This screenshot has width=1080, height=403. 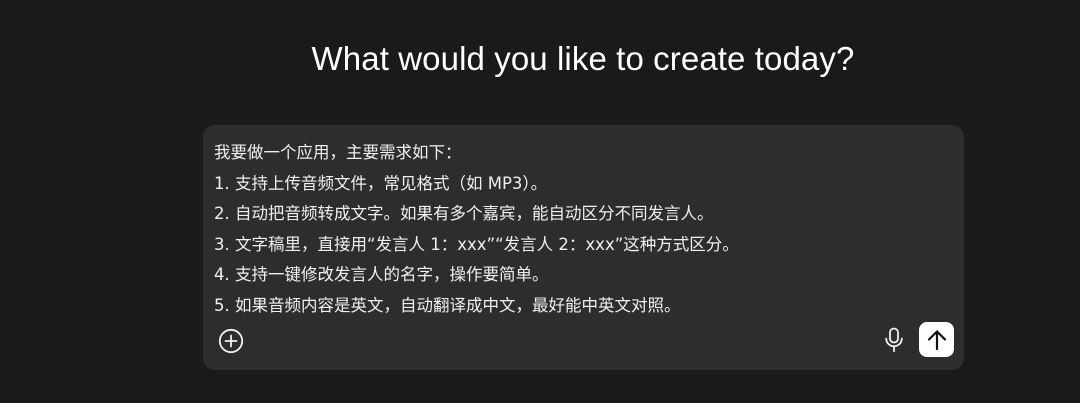 I want to click on page-heading: What would you like to create today?, so click(x=583, y=58).